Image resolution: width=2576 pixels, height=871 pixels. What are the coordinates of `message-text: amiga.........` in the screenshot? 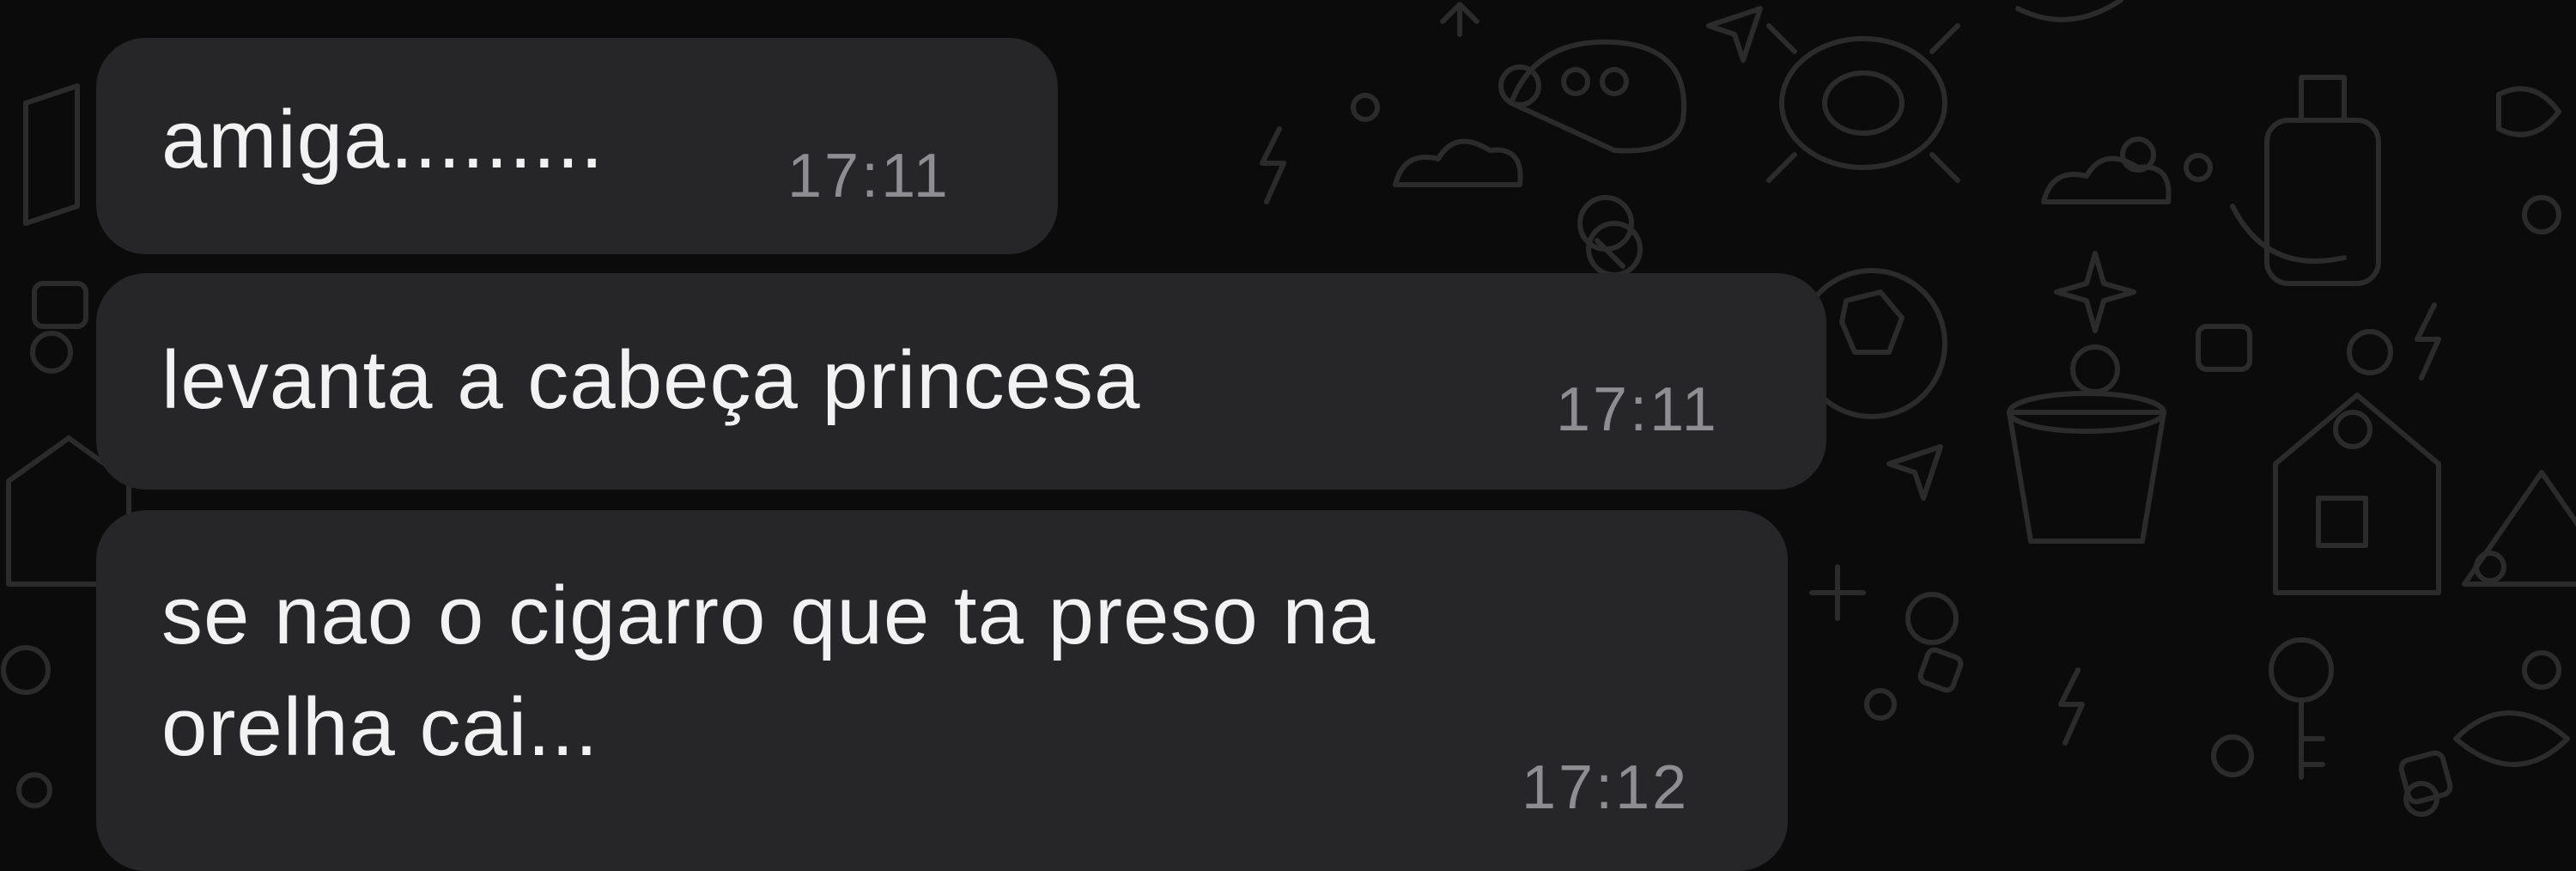 It's located at (383, 140).